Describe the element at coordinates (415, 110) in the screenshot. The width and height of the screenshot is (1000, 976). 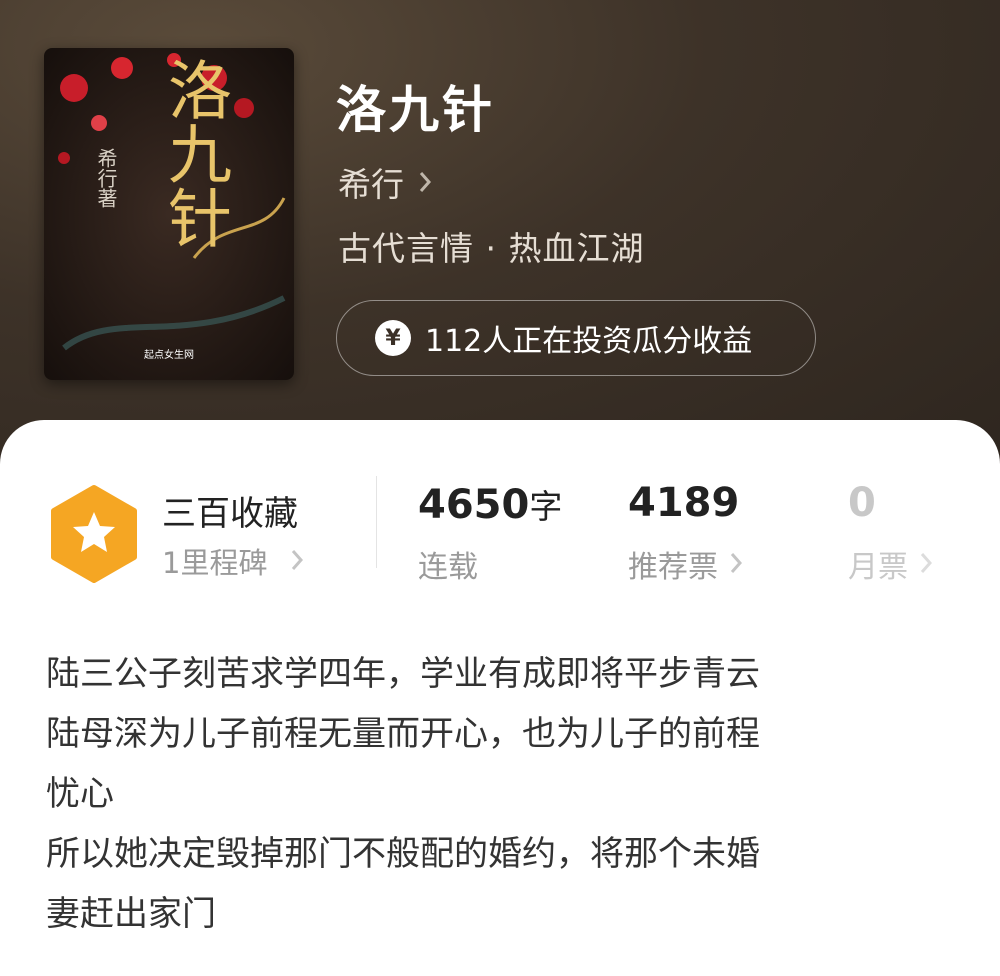
I see `book-title: 洛九针` at that location.